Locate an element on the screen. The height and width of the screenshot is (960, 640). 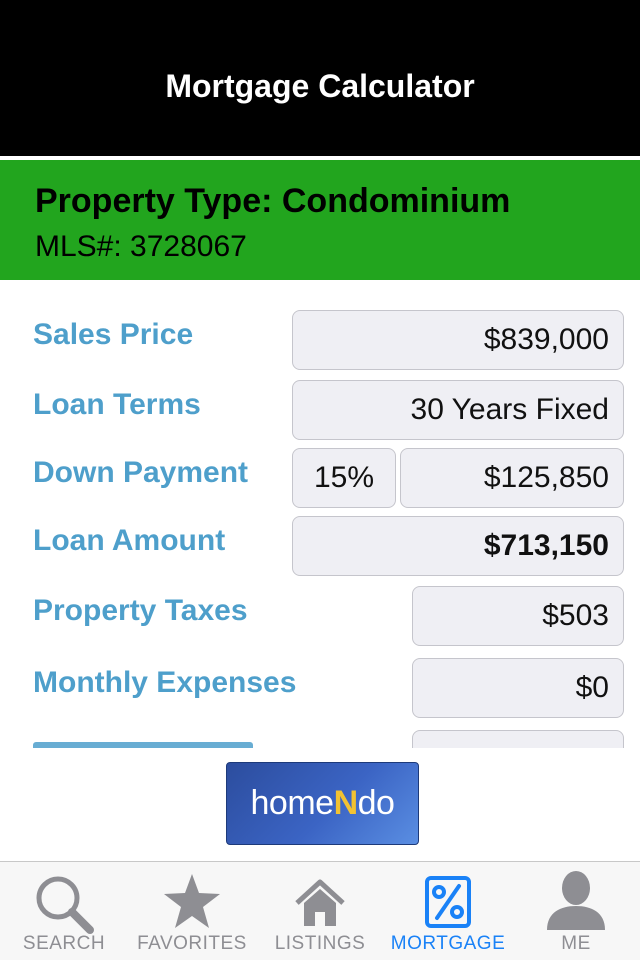
loan-terms-label: Loan Terms is located at coordinates (117, 404).